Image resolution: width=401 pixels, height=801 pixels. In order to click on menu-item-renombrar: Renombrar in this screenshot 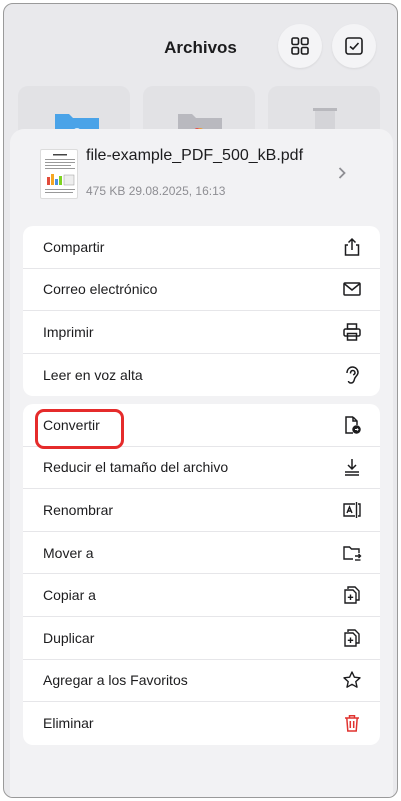, I will do `click(201, 510)`.